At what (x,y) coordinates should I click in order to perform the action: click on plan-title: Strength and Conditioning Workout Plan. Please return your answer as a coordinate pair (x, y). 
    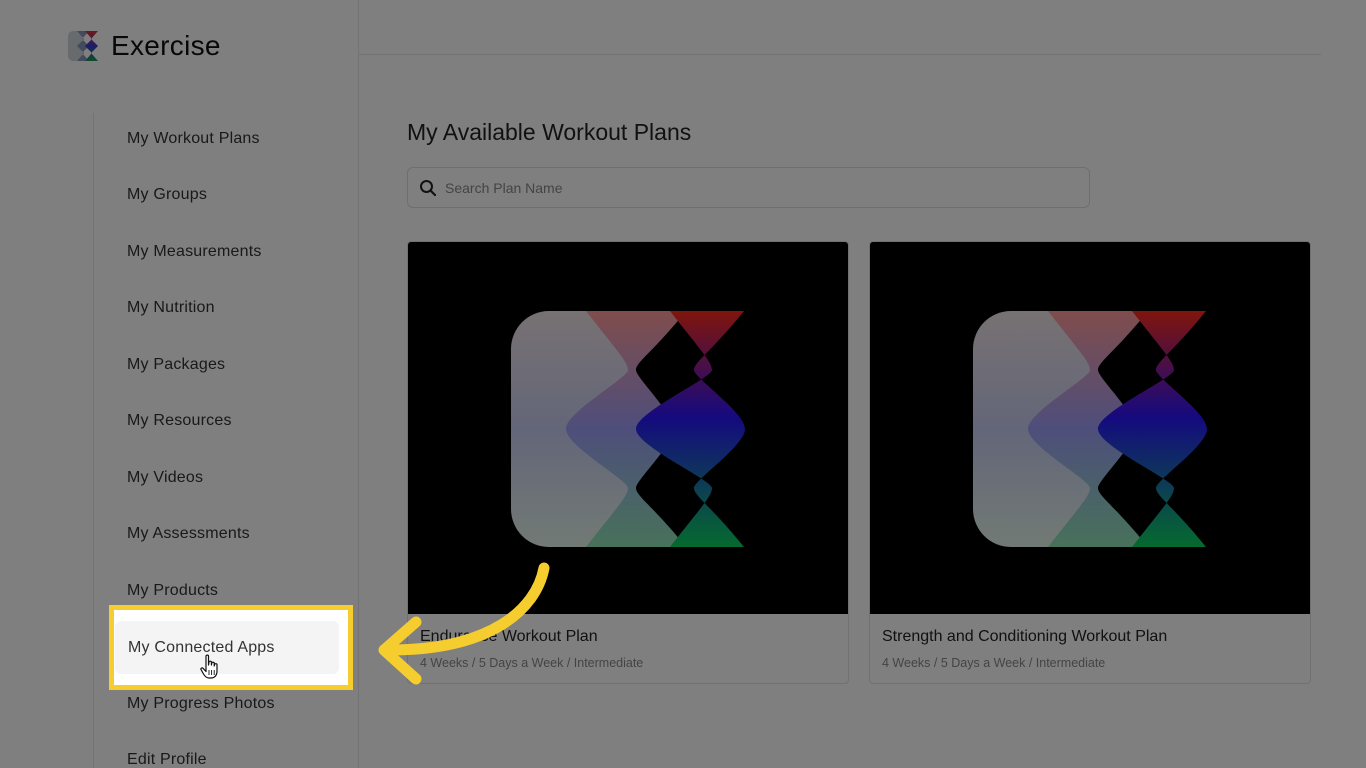
    Looking at the image, I should click on (1025, 636).